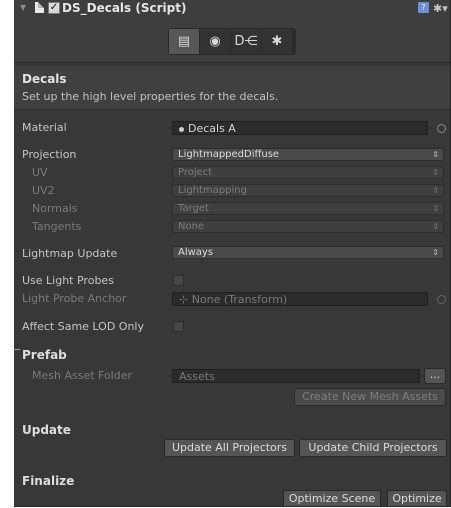 This screenshot has width=451, height=508. Describe the element at coordinates (308, 208) in the screenshot. I see `normals-dropdown: Target ⇕` at that location.